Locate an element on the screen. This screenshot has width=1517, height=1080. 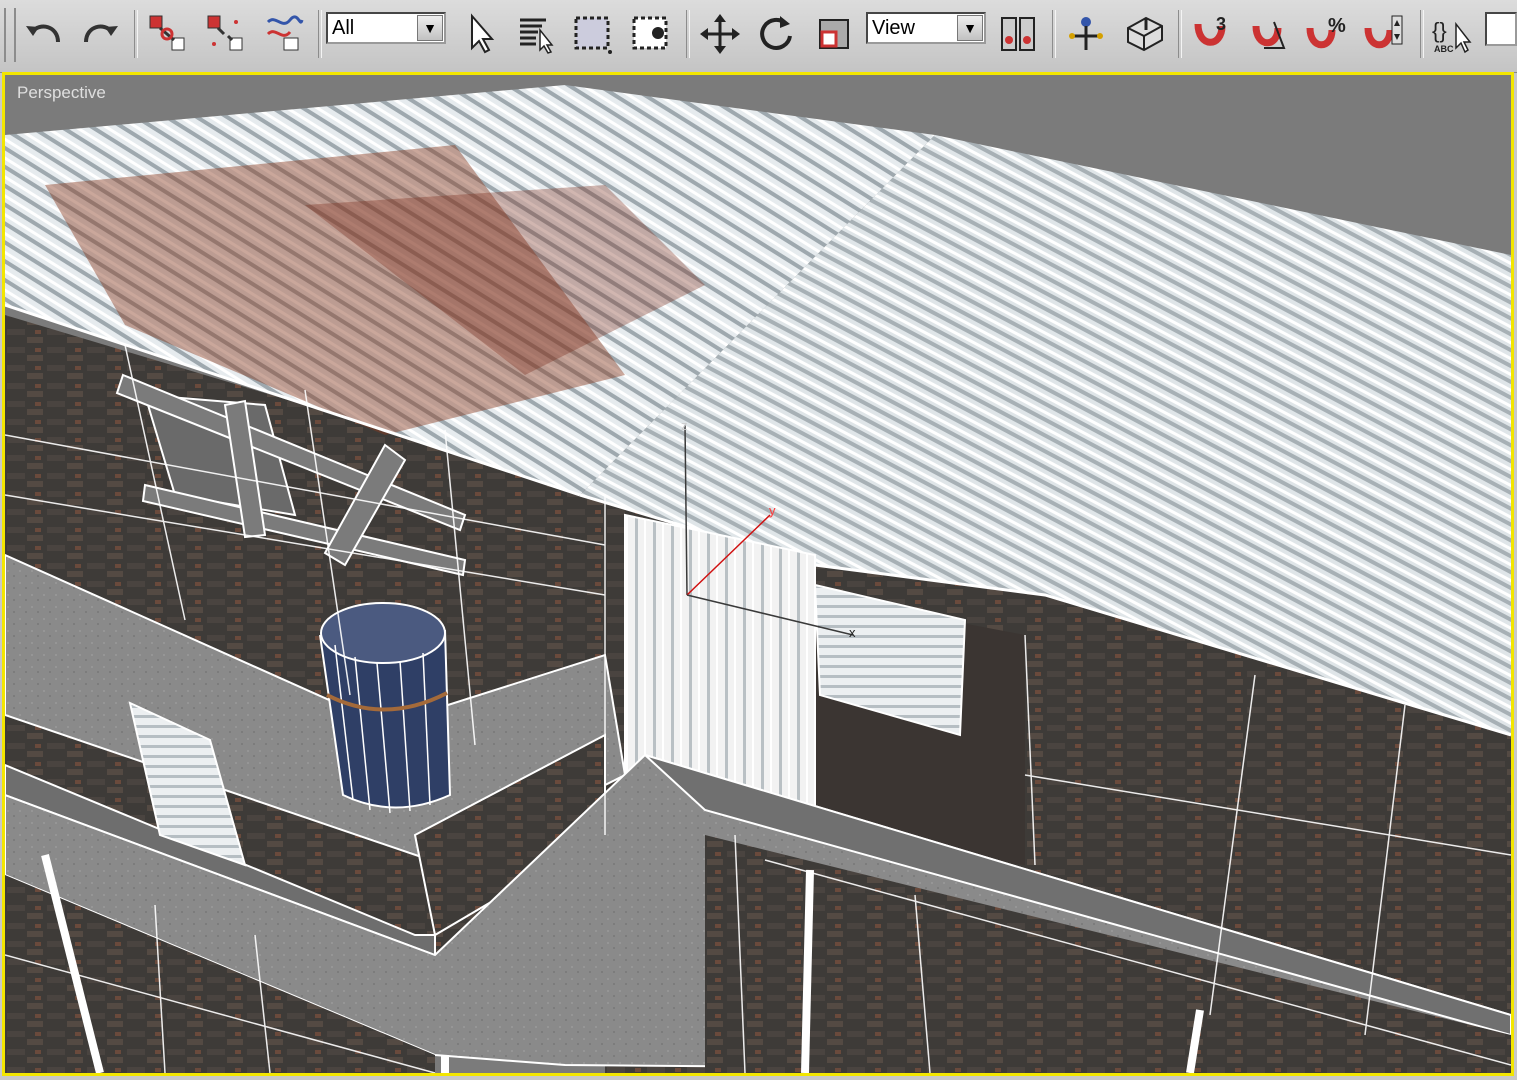
named-selection-sets-field is located at coordinates (1501, 29).